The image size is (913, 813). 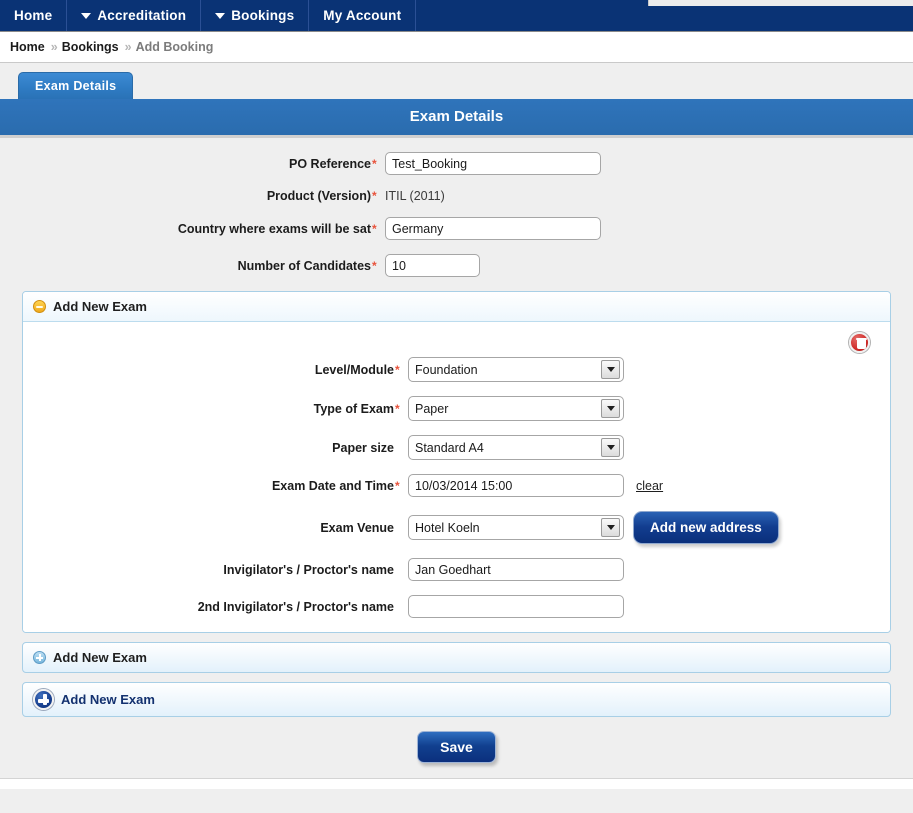 I want to click on minus-circle-icon, so click(x=39, y=306).